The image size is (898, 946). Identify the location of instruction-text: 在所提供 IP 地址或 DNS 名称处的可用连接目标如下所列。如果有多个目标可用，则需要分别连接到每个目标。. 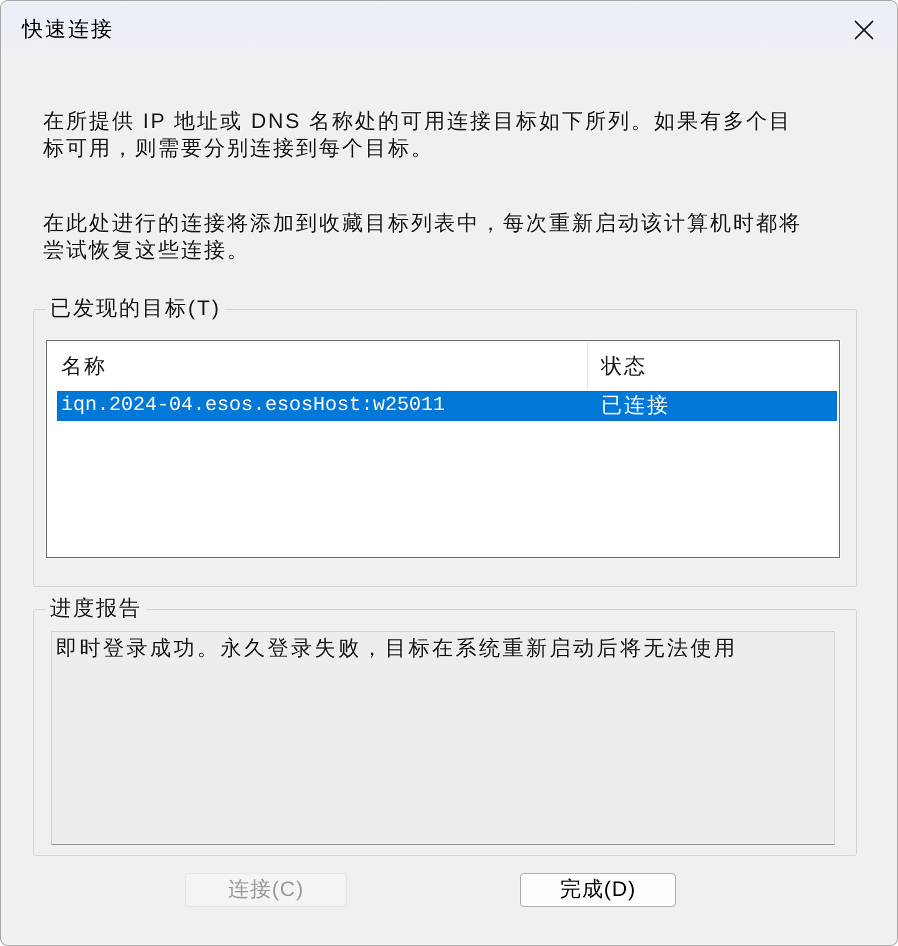
(418, 135).